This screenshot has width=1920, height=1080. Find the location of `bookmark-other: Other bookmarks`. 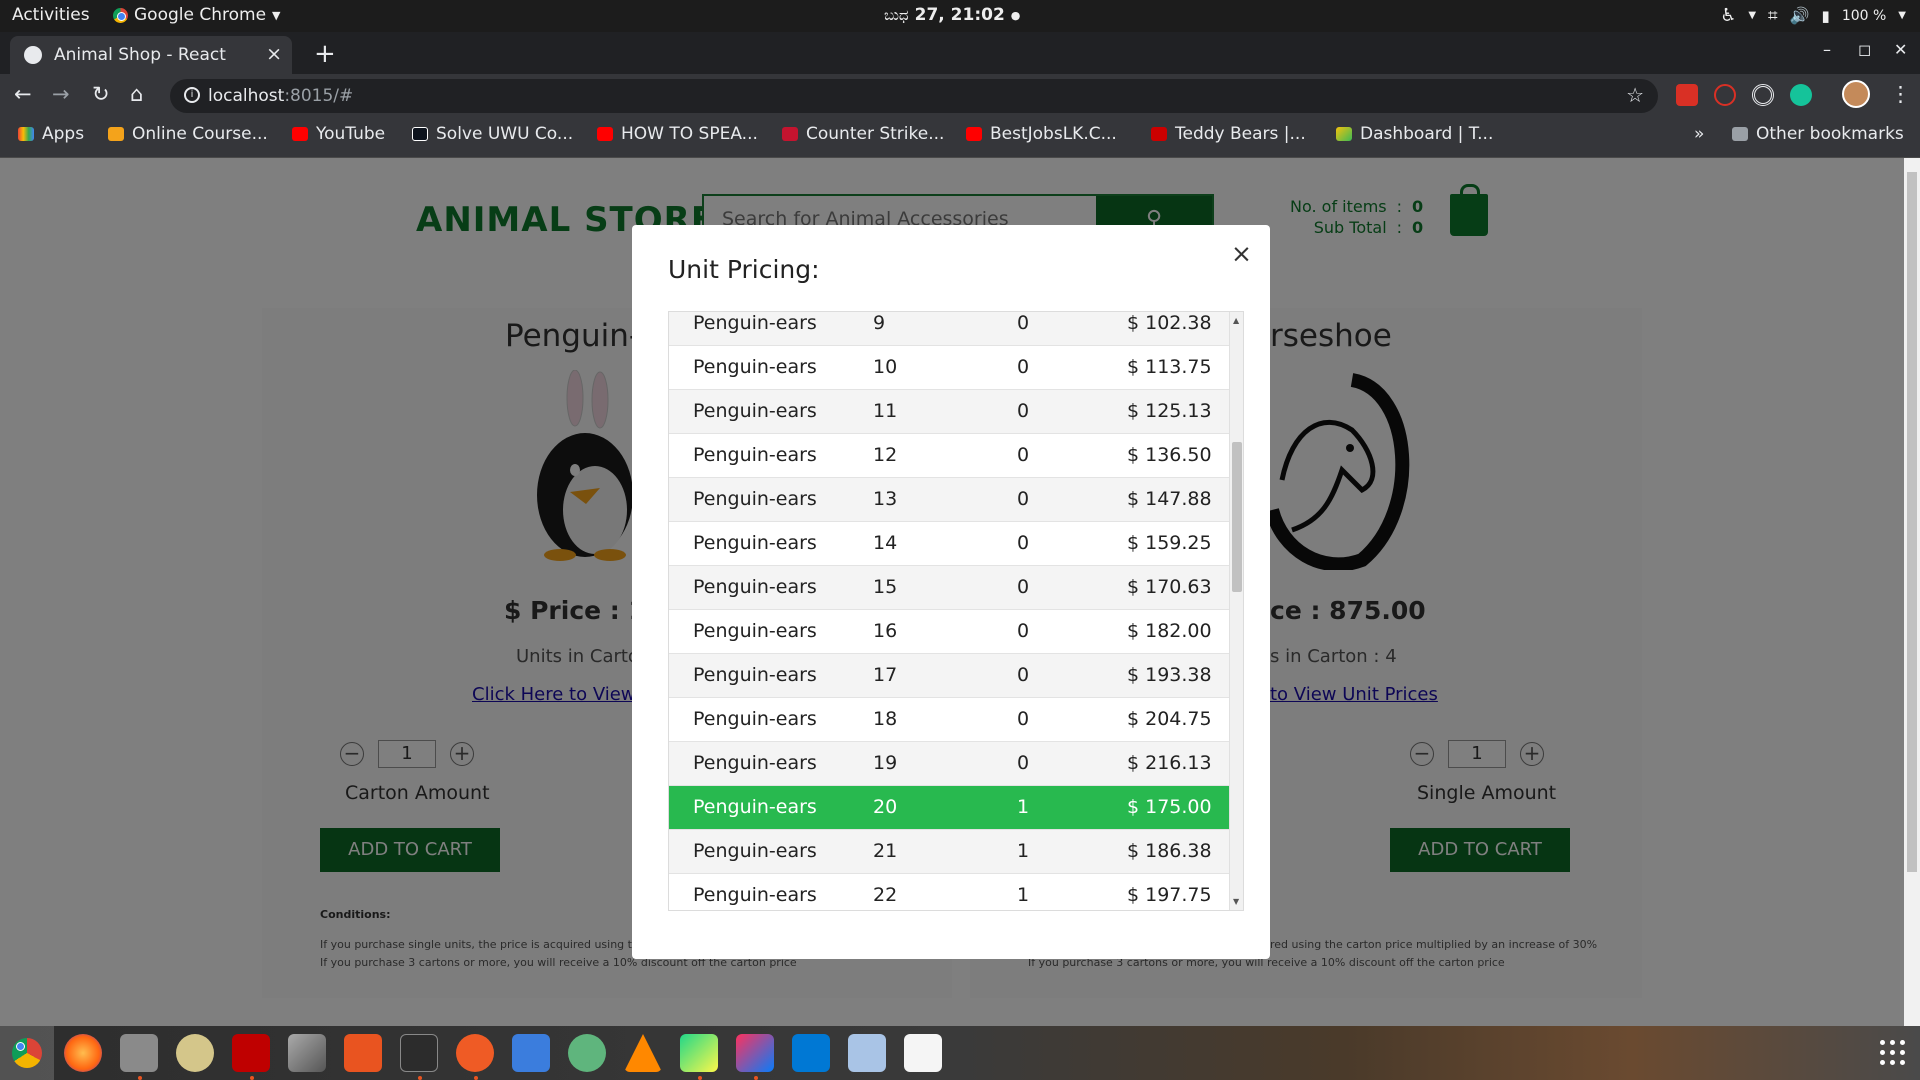

bookmark-other: Other bookmarks is located at coordinates (1818, 134).